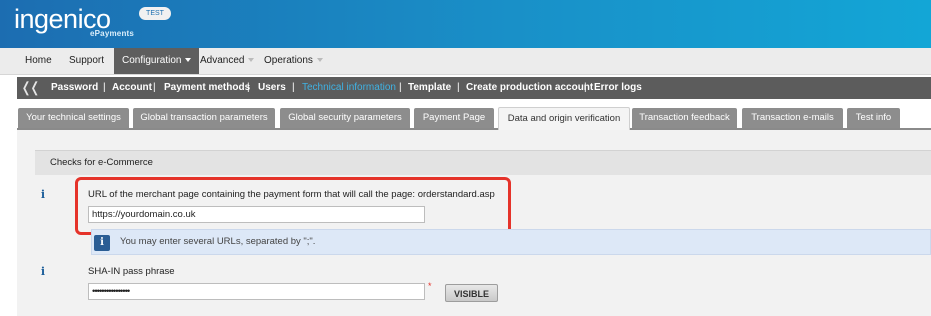 The height and width of the screenshot is (316, 931). What do you see at coordinates (222, 60) in the screenshot?
I see `nav-advanced-label: Advanced` at bounding box center [222, 60].